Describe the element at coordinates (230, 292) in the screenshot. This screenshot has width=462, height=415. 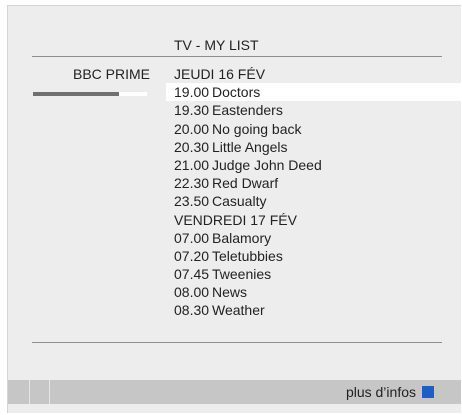
I see `program-title: News` at that location.